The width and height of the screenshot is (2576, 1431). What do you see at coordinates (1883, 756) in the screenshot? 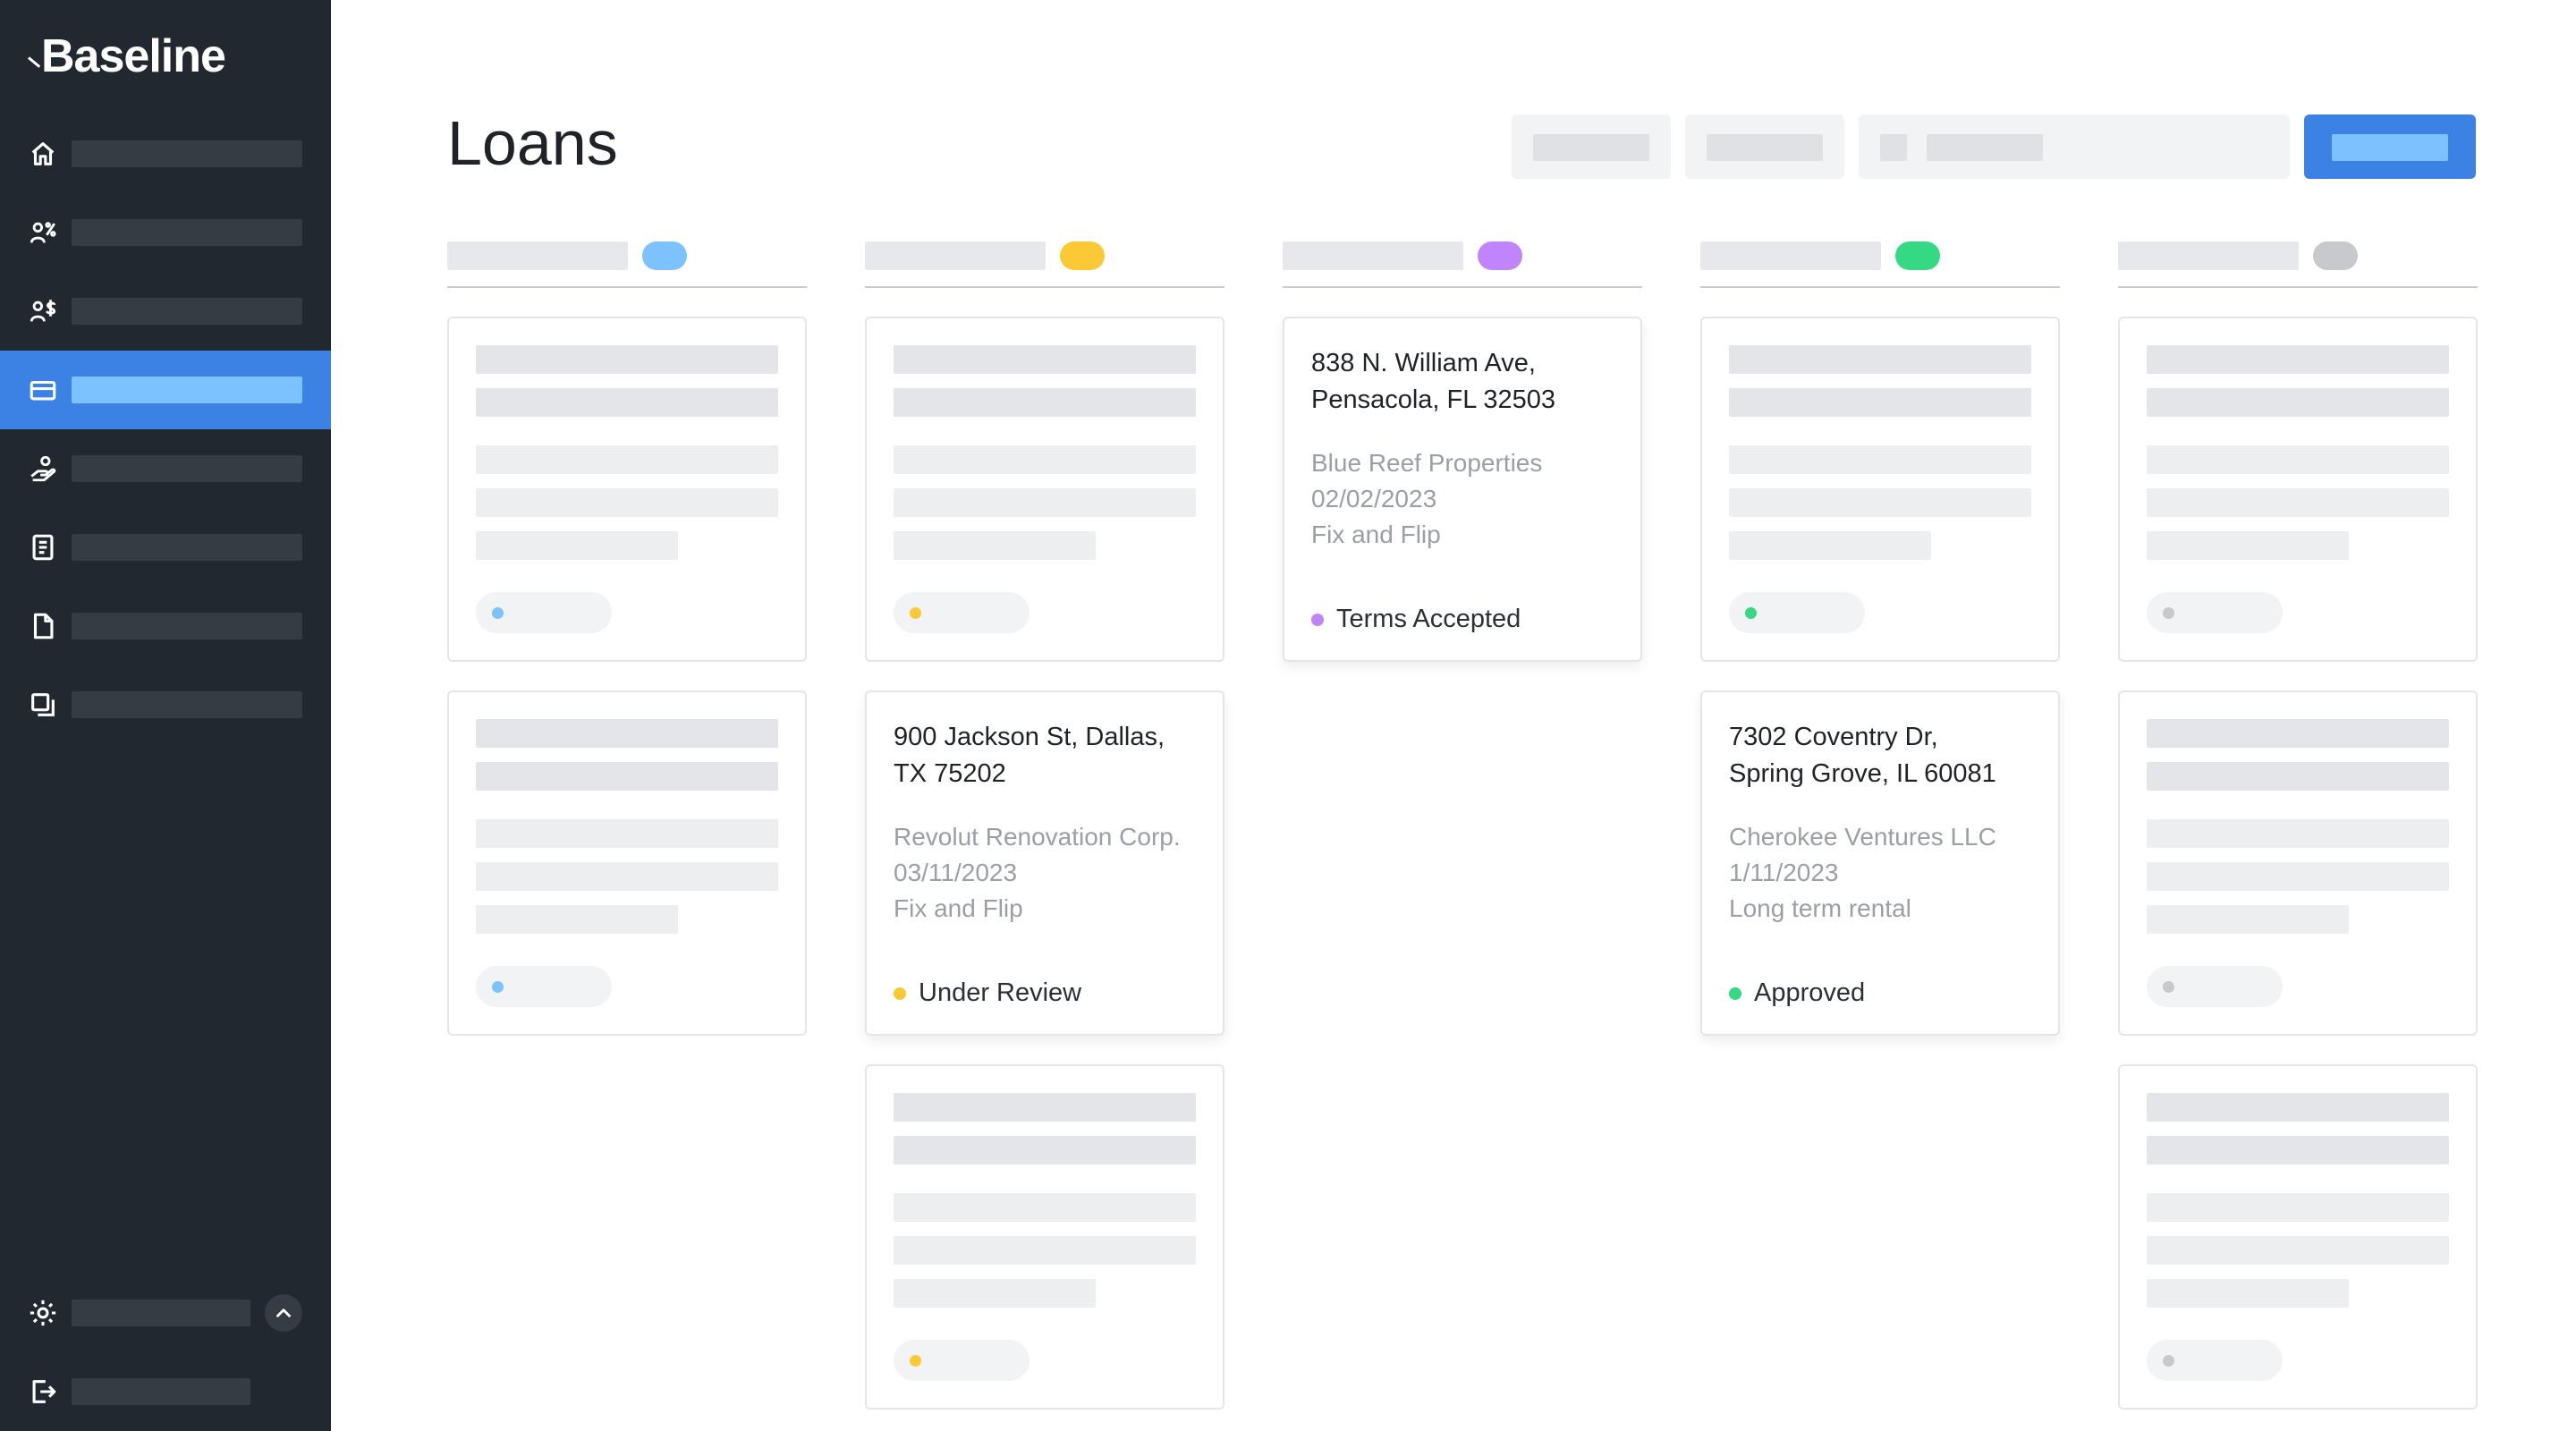
I see `loan-address: 7302 Coventry Dr, Spring Grove, IL 60081` at bounding box center [1883, 756].